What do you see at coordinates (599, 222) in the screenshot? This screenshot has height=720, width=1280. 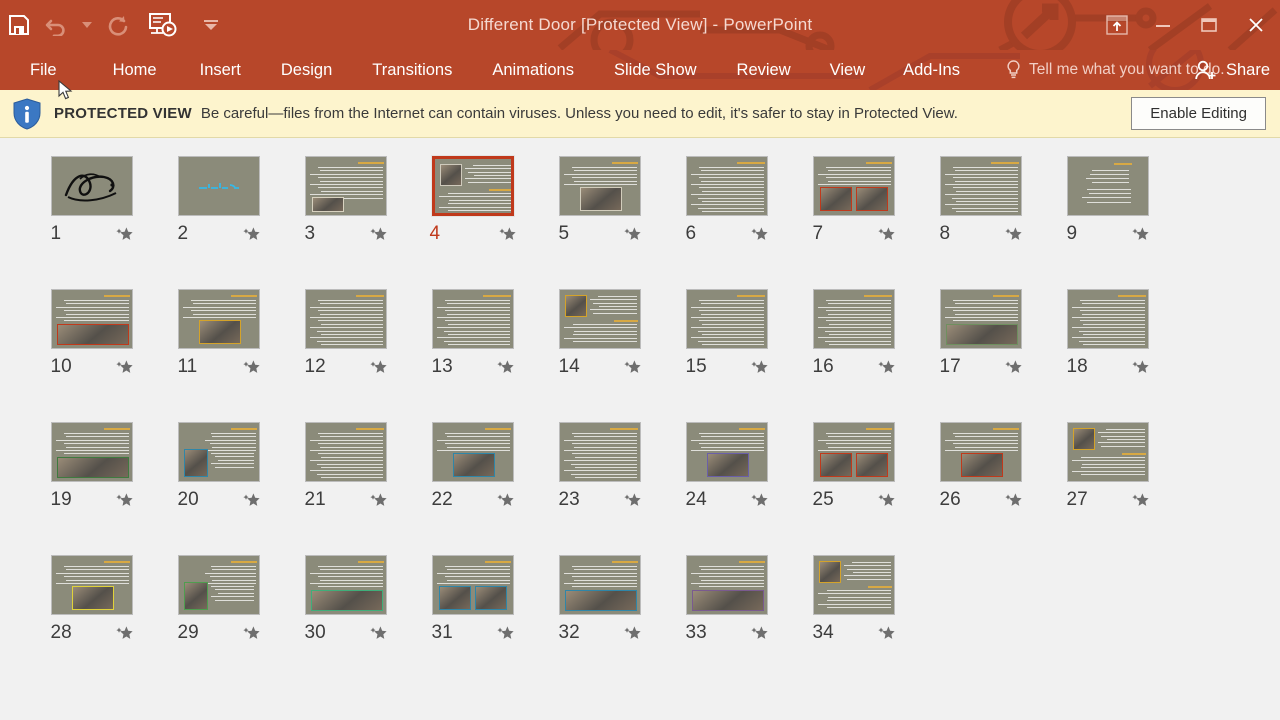 I see `slide-thumbnail-5: 5` at bounding box center [599, 222].